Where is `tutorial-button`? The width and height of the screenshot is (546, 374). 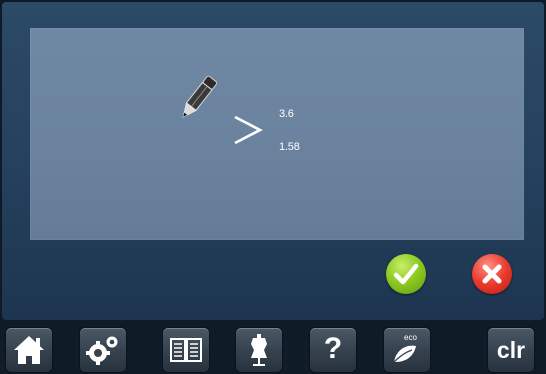
tutorial-button is located at coordinates (186, 350).